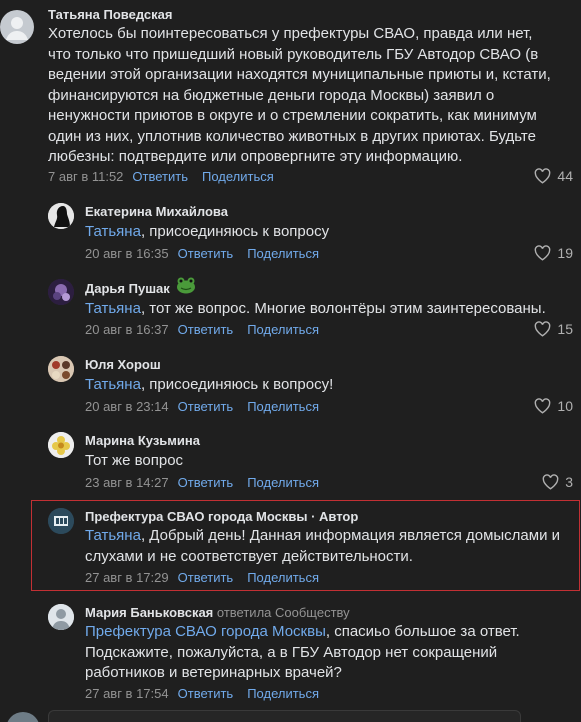 Image resolution: width=581 pixels, height=722 pixels. Describe the element at coordinates (553, 329) in the screenshot. I see `like-button: 15` at that location.